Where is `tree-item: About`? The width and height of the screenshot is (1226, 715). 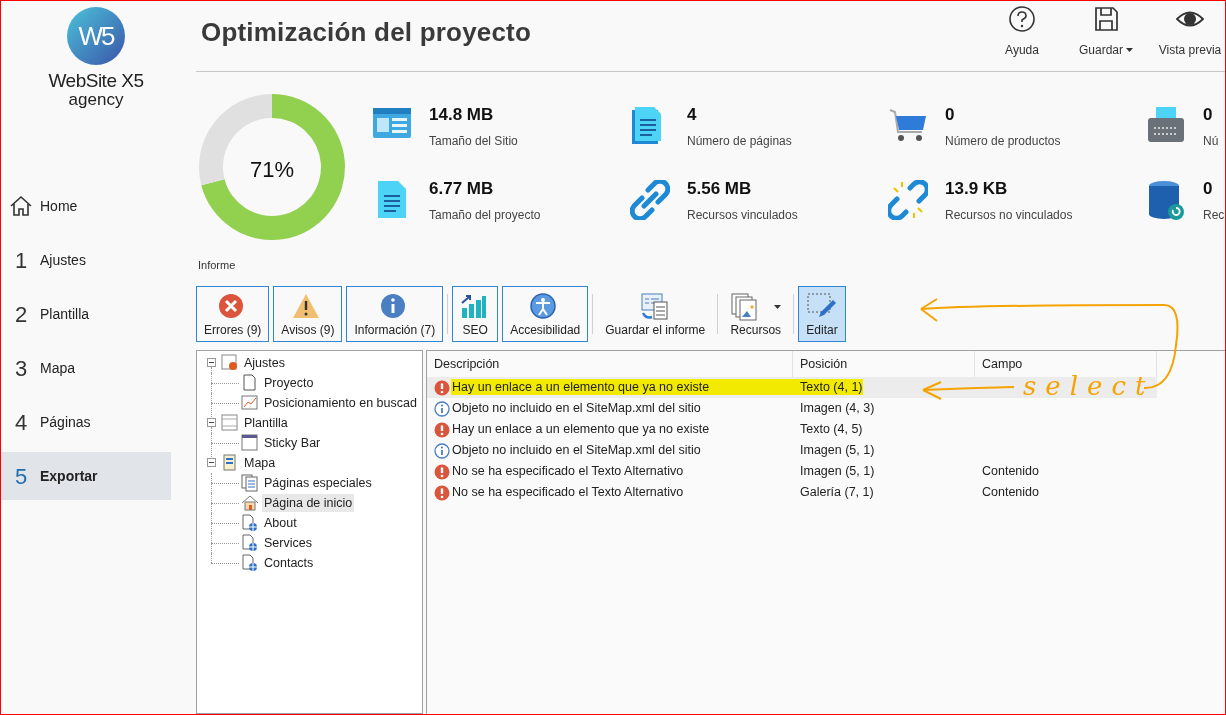
tree-item: About is located at coordinates (280, 523).